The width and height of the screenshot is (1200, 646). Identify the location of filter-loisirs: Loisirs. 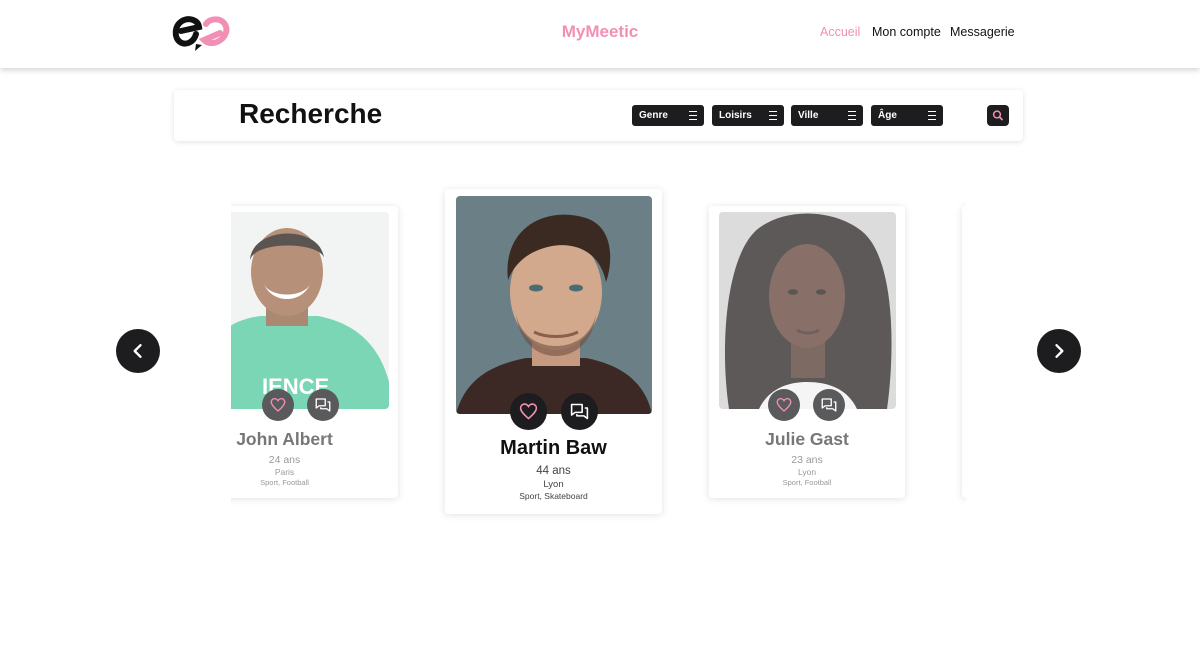
(748, 115).